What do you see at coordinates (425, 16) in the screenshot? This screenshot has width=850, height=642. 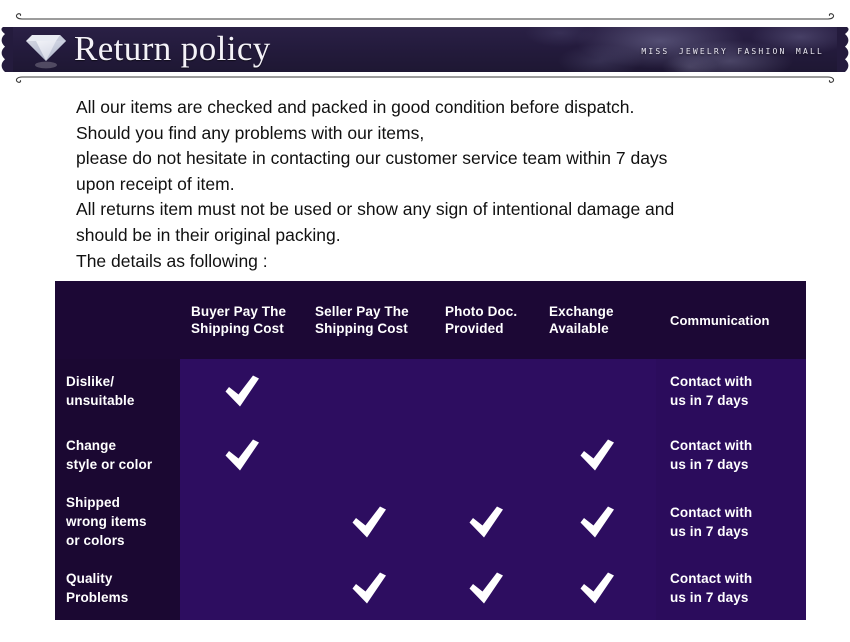 I see `header-decorative-rule-top` at bounding box center [425, 16].